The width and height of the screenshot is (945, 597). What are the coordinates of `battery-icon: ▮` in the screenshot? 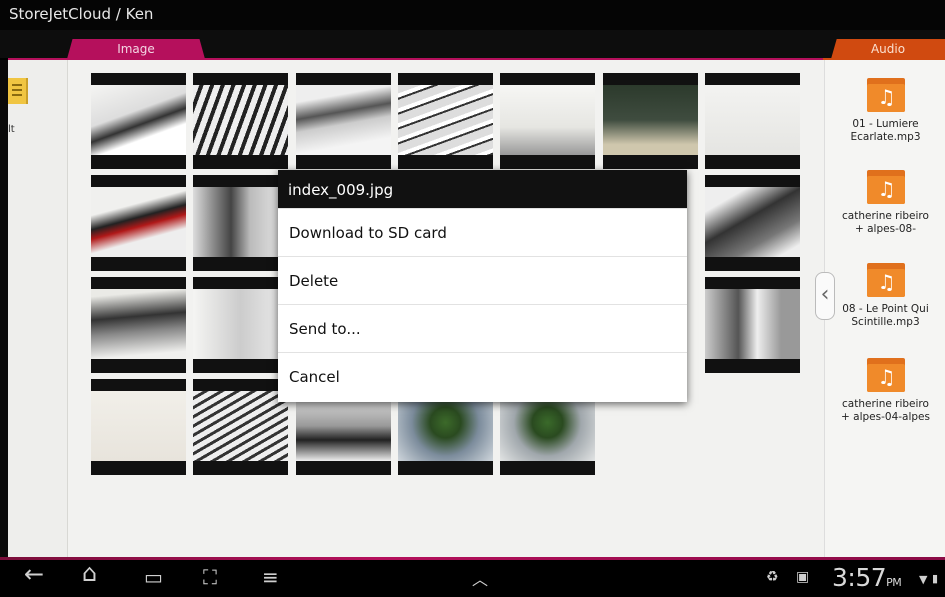 It's located at (935, 578).